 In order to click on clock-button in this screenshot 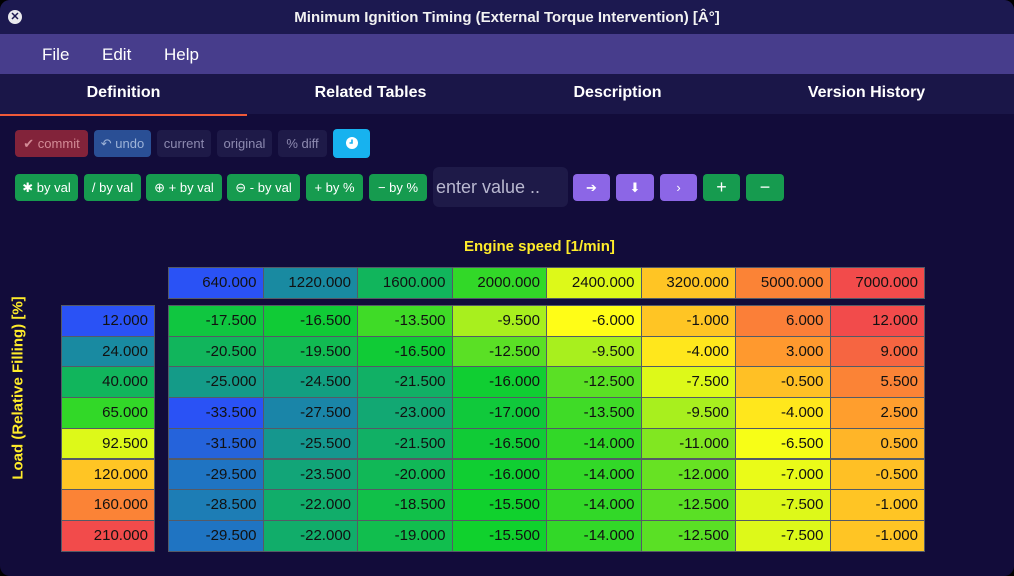, I will do `click(351, 143)`.